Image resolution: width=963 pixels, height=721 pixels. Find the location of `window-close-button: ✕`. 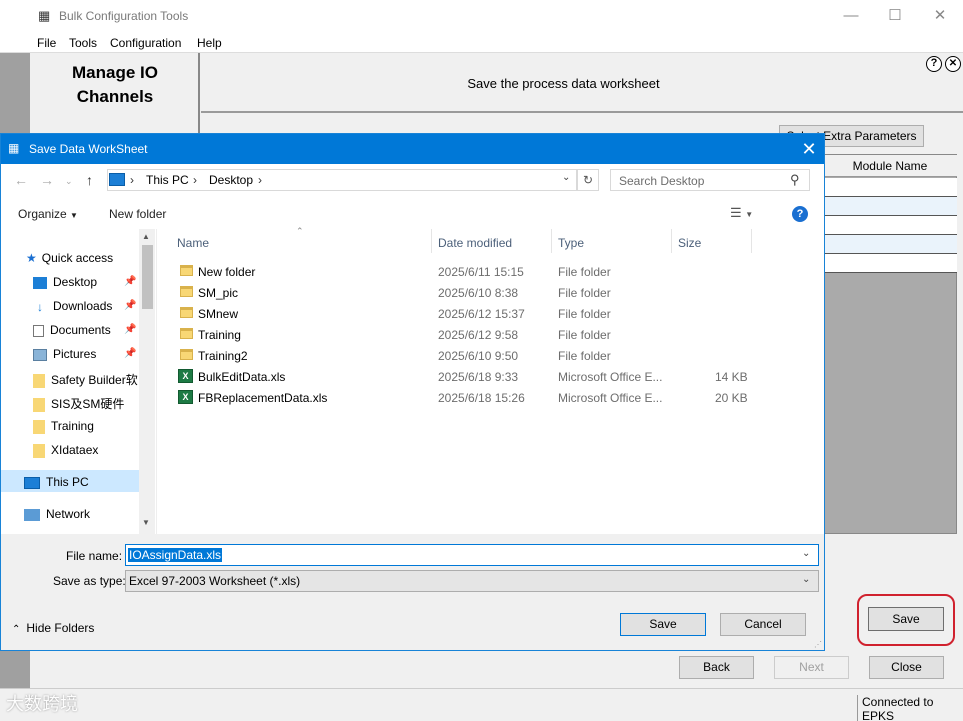

window-close-button: ✕ is located at coordinates (940, 16).